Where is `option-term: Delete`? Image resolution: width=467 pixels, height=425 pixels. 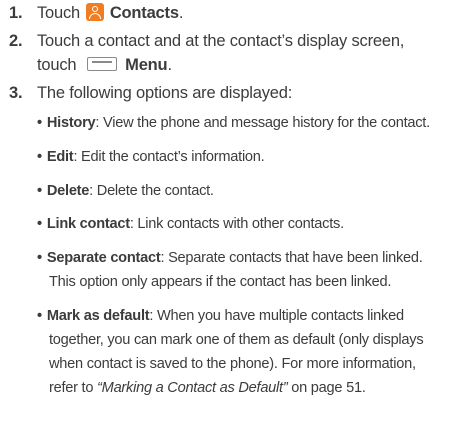
option-term: Delete is located at coordinates (68, 191).